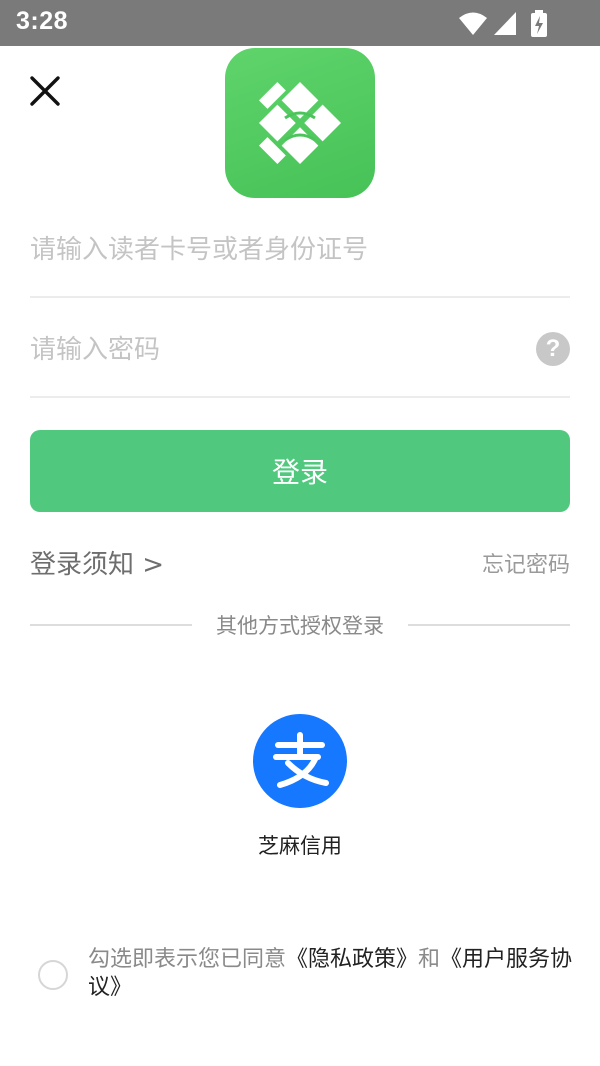  Describe the element at coordinates (352, 959) in the screenshot. I see `privacy-policy-link: 《隐私政策》` at that location.